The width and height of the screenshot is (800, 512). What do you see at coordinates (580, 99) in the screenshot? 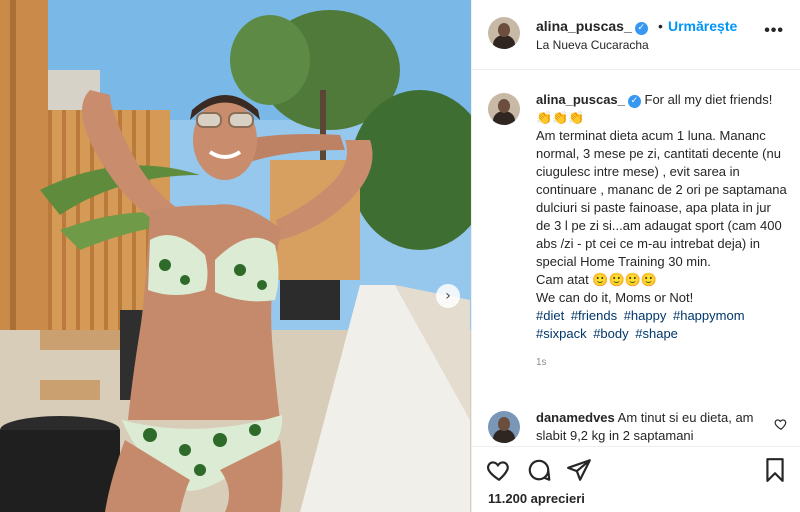
I see `caption-username: alina_puscas_` at bounding box center [580, 99].